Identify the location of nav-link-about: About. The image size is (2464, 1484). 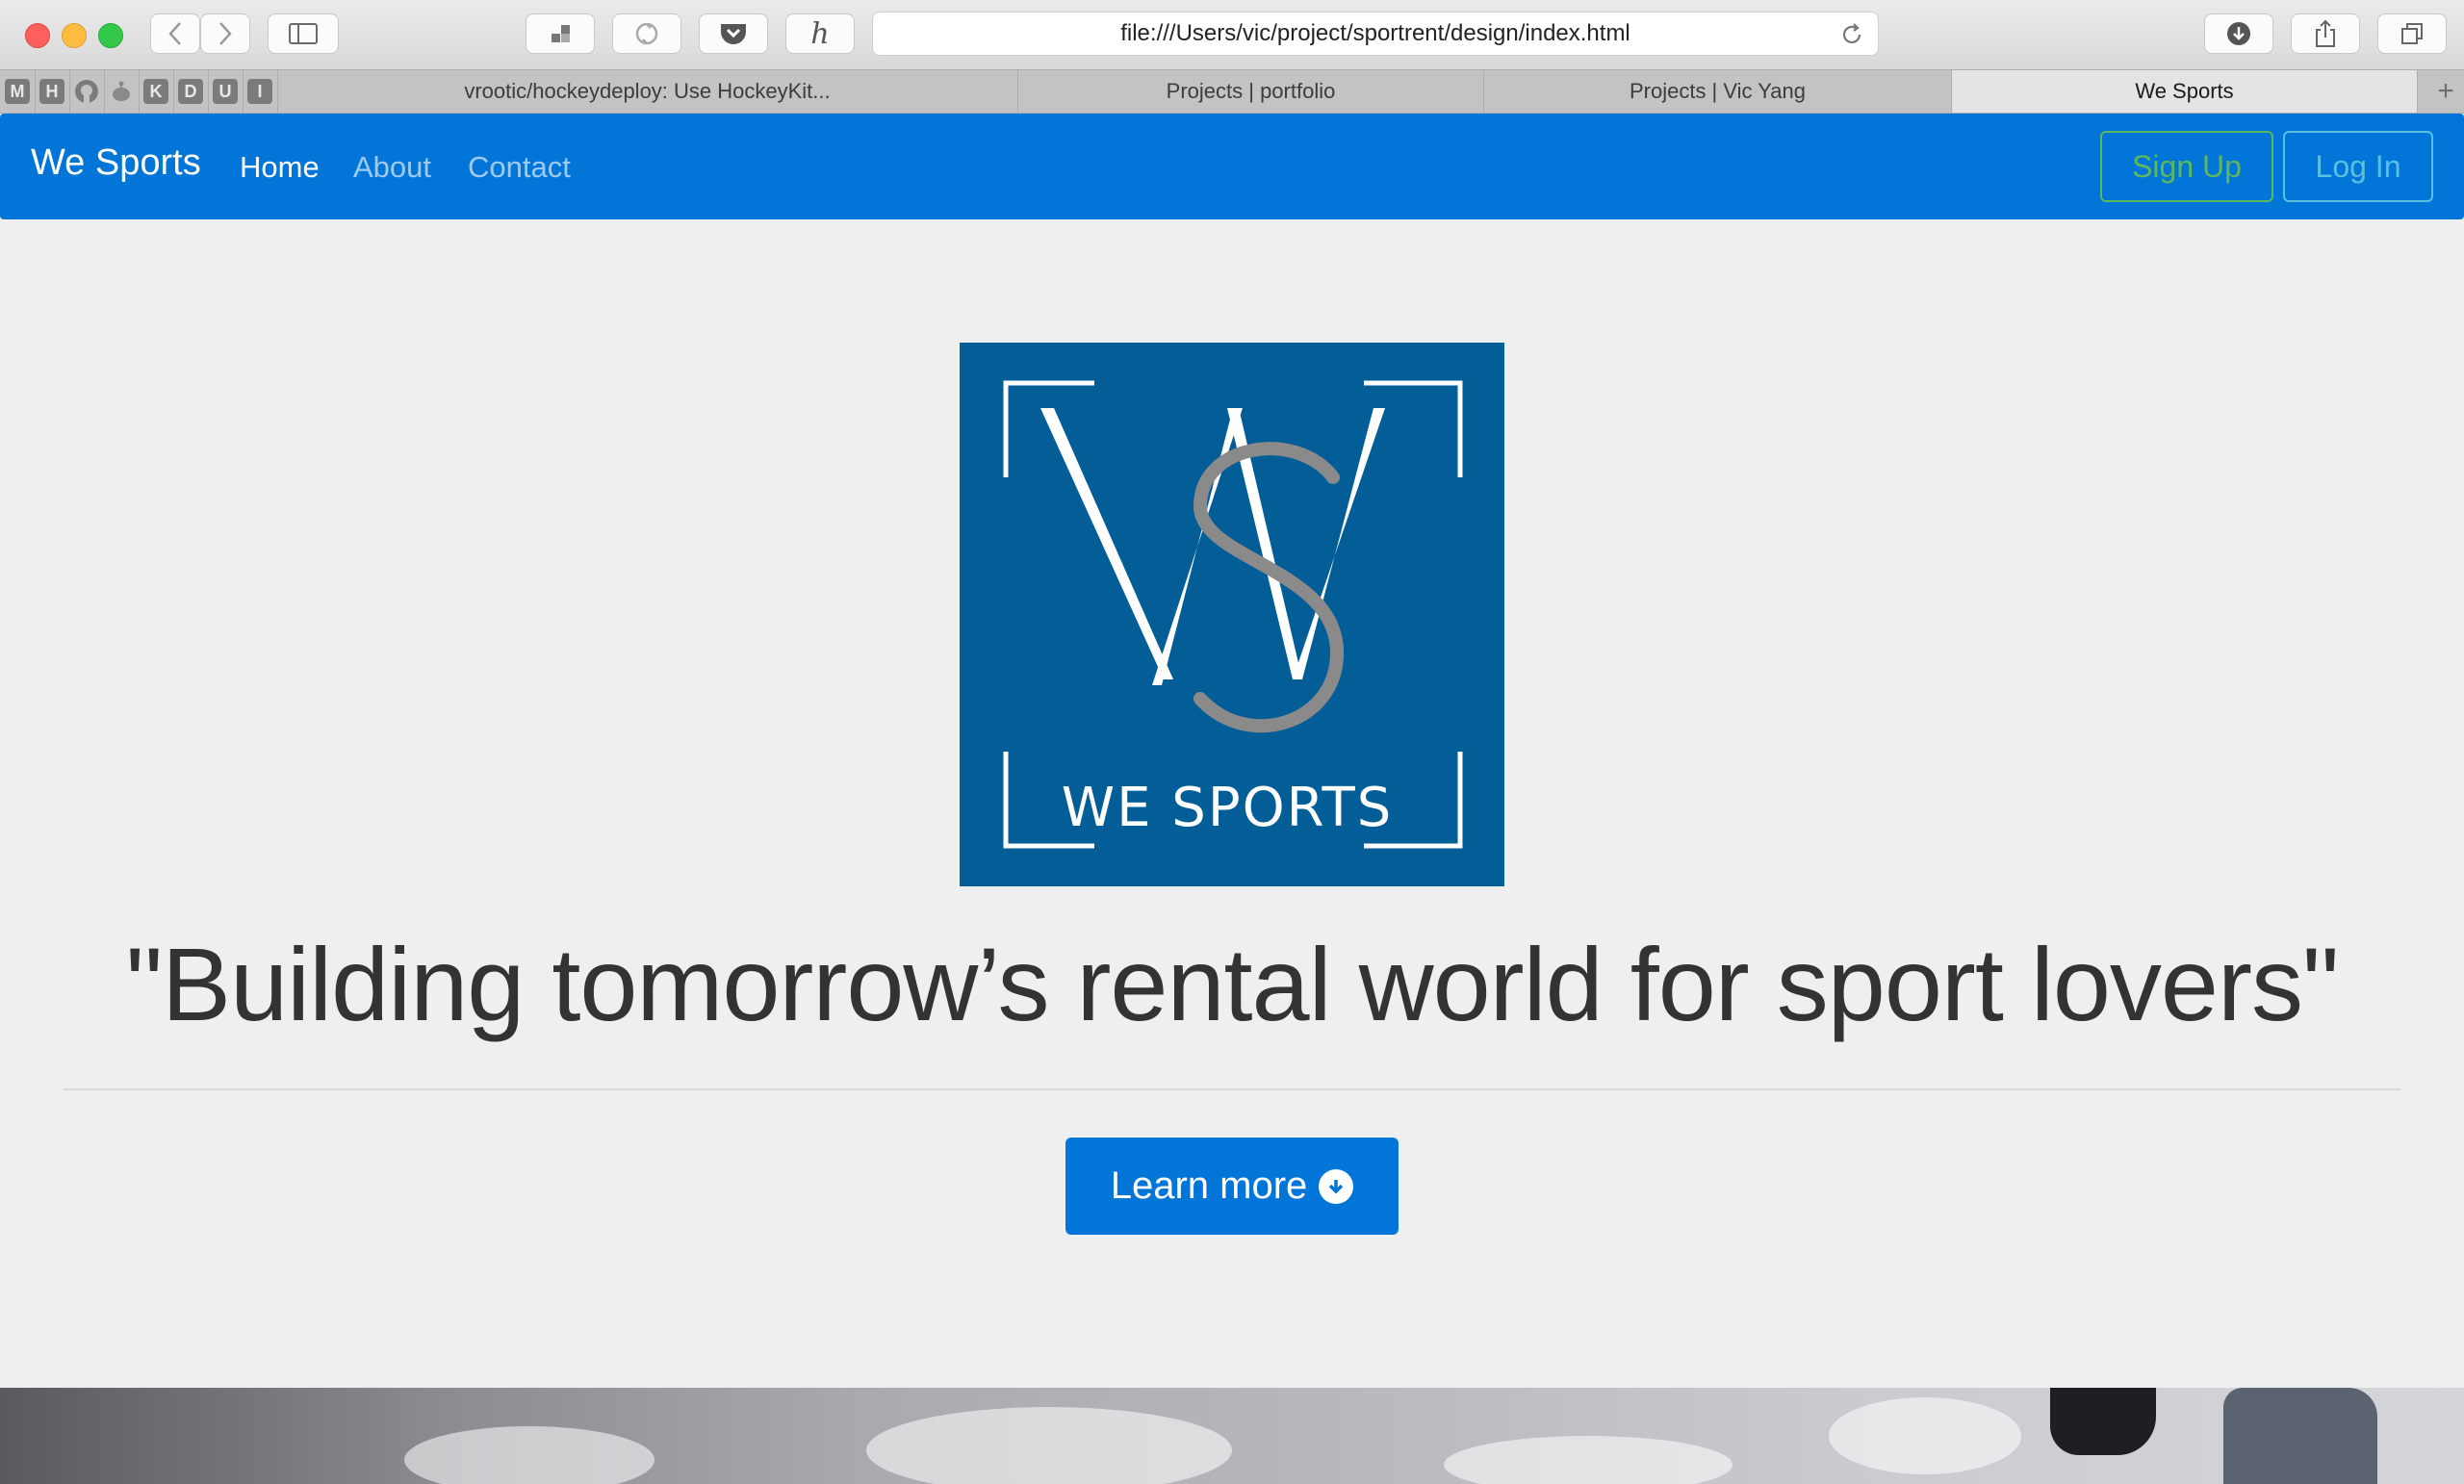
(392, 167).